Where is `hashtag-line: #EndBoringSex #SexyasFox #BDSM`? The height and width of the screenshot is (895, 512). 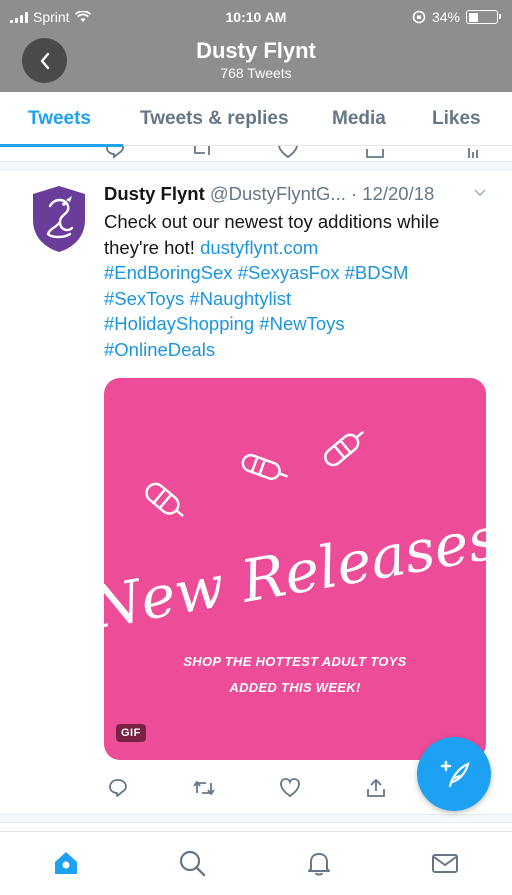 hashtag-line: #EndBoringSex #SexyasFox #BDSM is located at coordinates (299, 273).